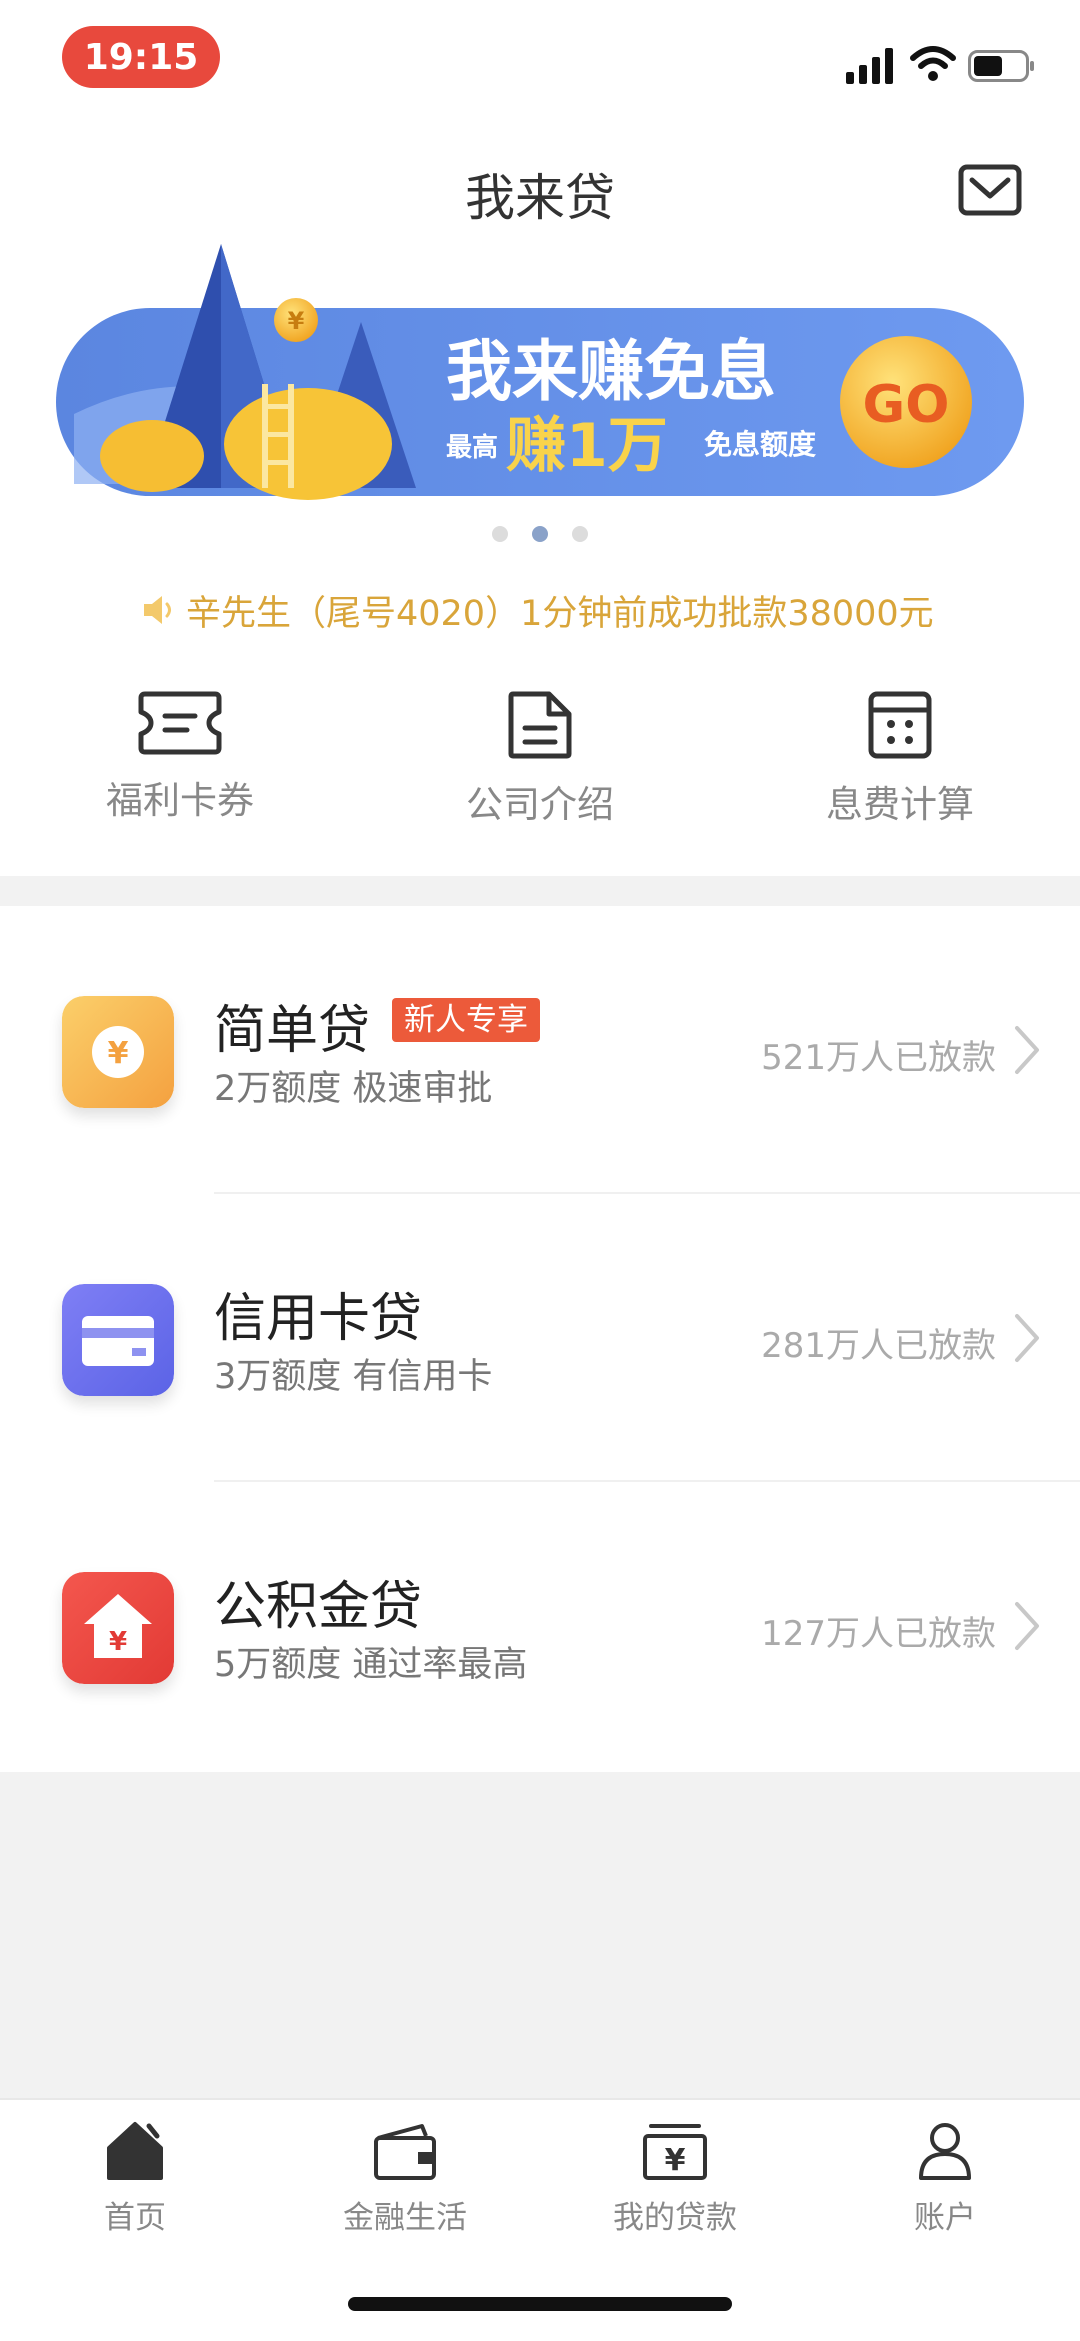 This screenshot has width=1080, height=2341. I want to click on tab-my-loans: ¥ 我的贷款, so click(675, 2178).